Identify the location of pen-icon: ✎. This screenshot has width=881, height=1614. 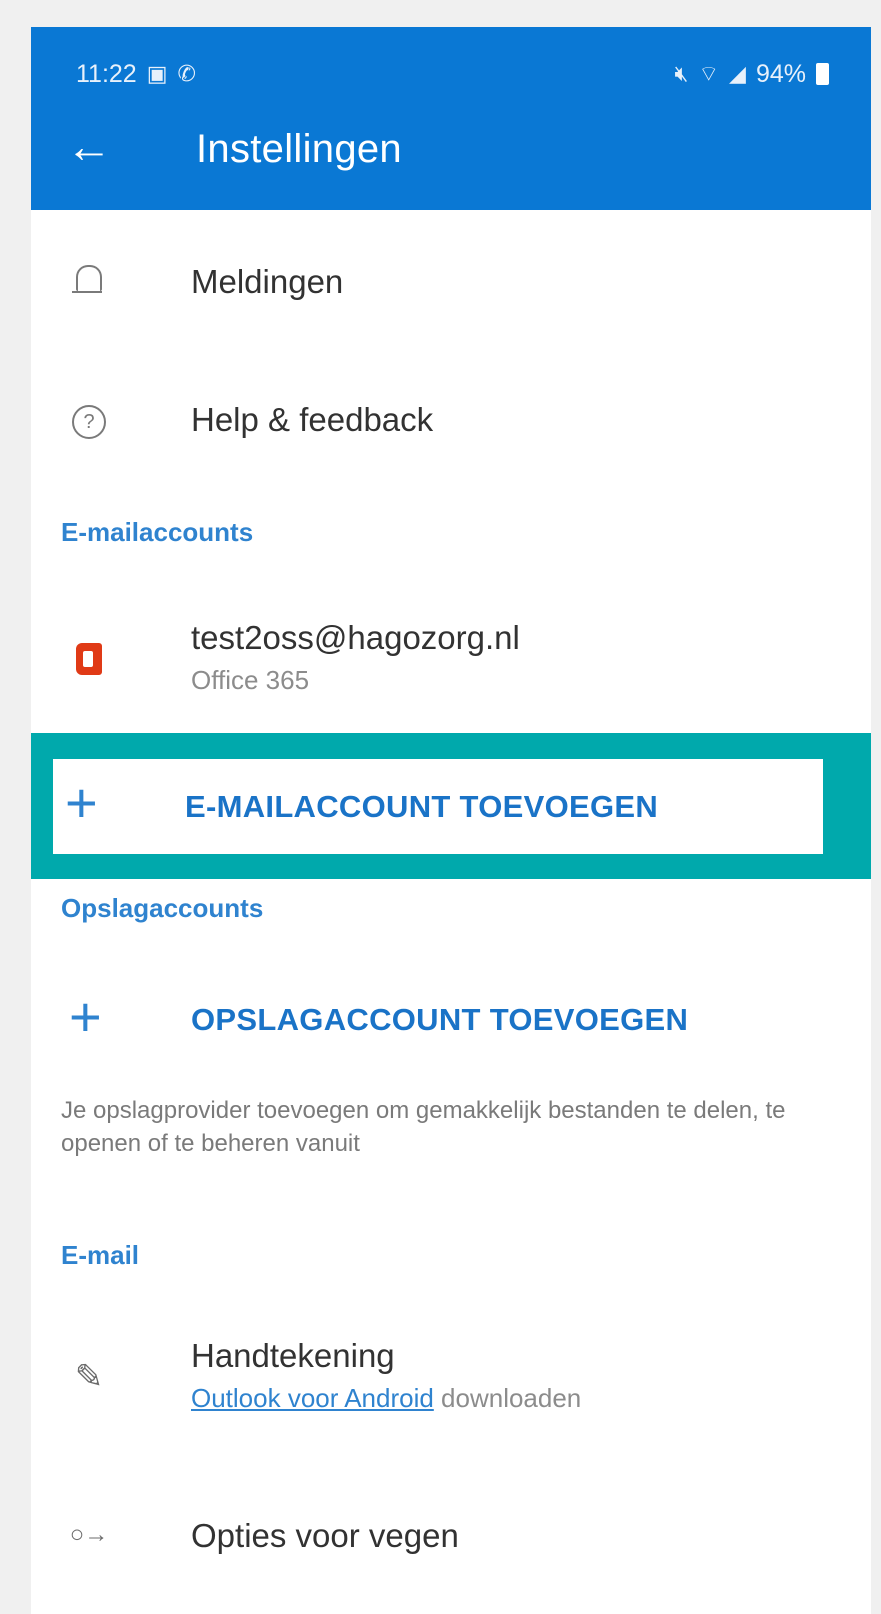
(89, 1377).